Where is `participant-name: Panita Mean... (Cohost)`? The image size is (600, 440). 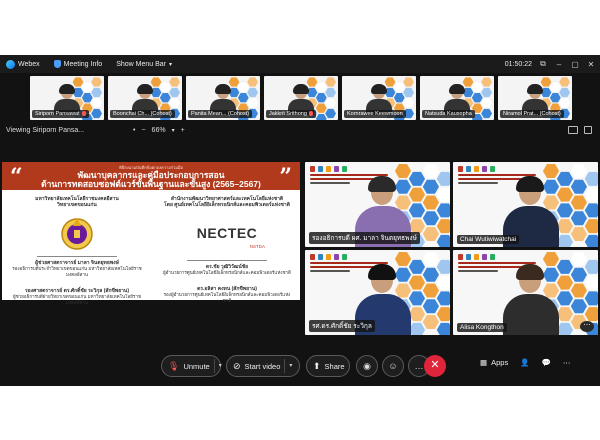 participant-name: Panita Mean... (Cohost) is located at coordinates (220, 114).